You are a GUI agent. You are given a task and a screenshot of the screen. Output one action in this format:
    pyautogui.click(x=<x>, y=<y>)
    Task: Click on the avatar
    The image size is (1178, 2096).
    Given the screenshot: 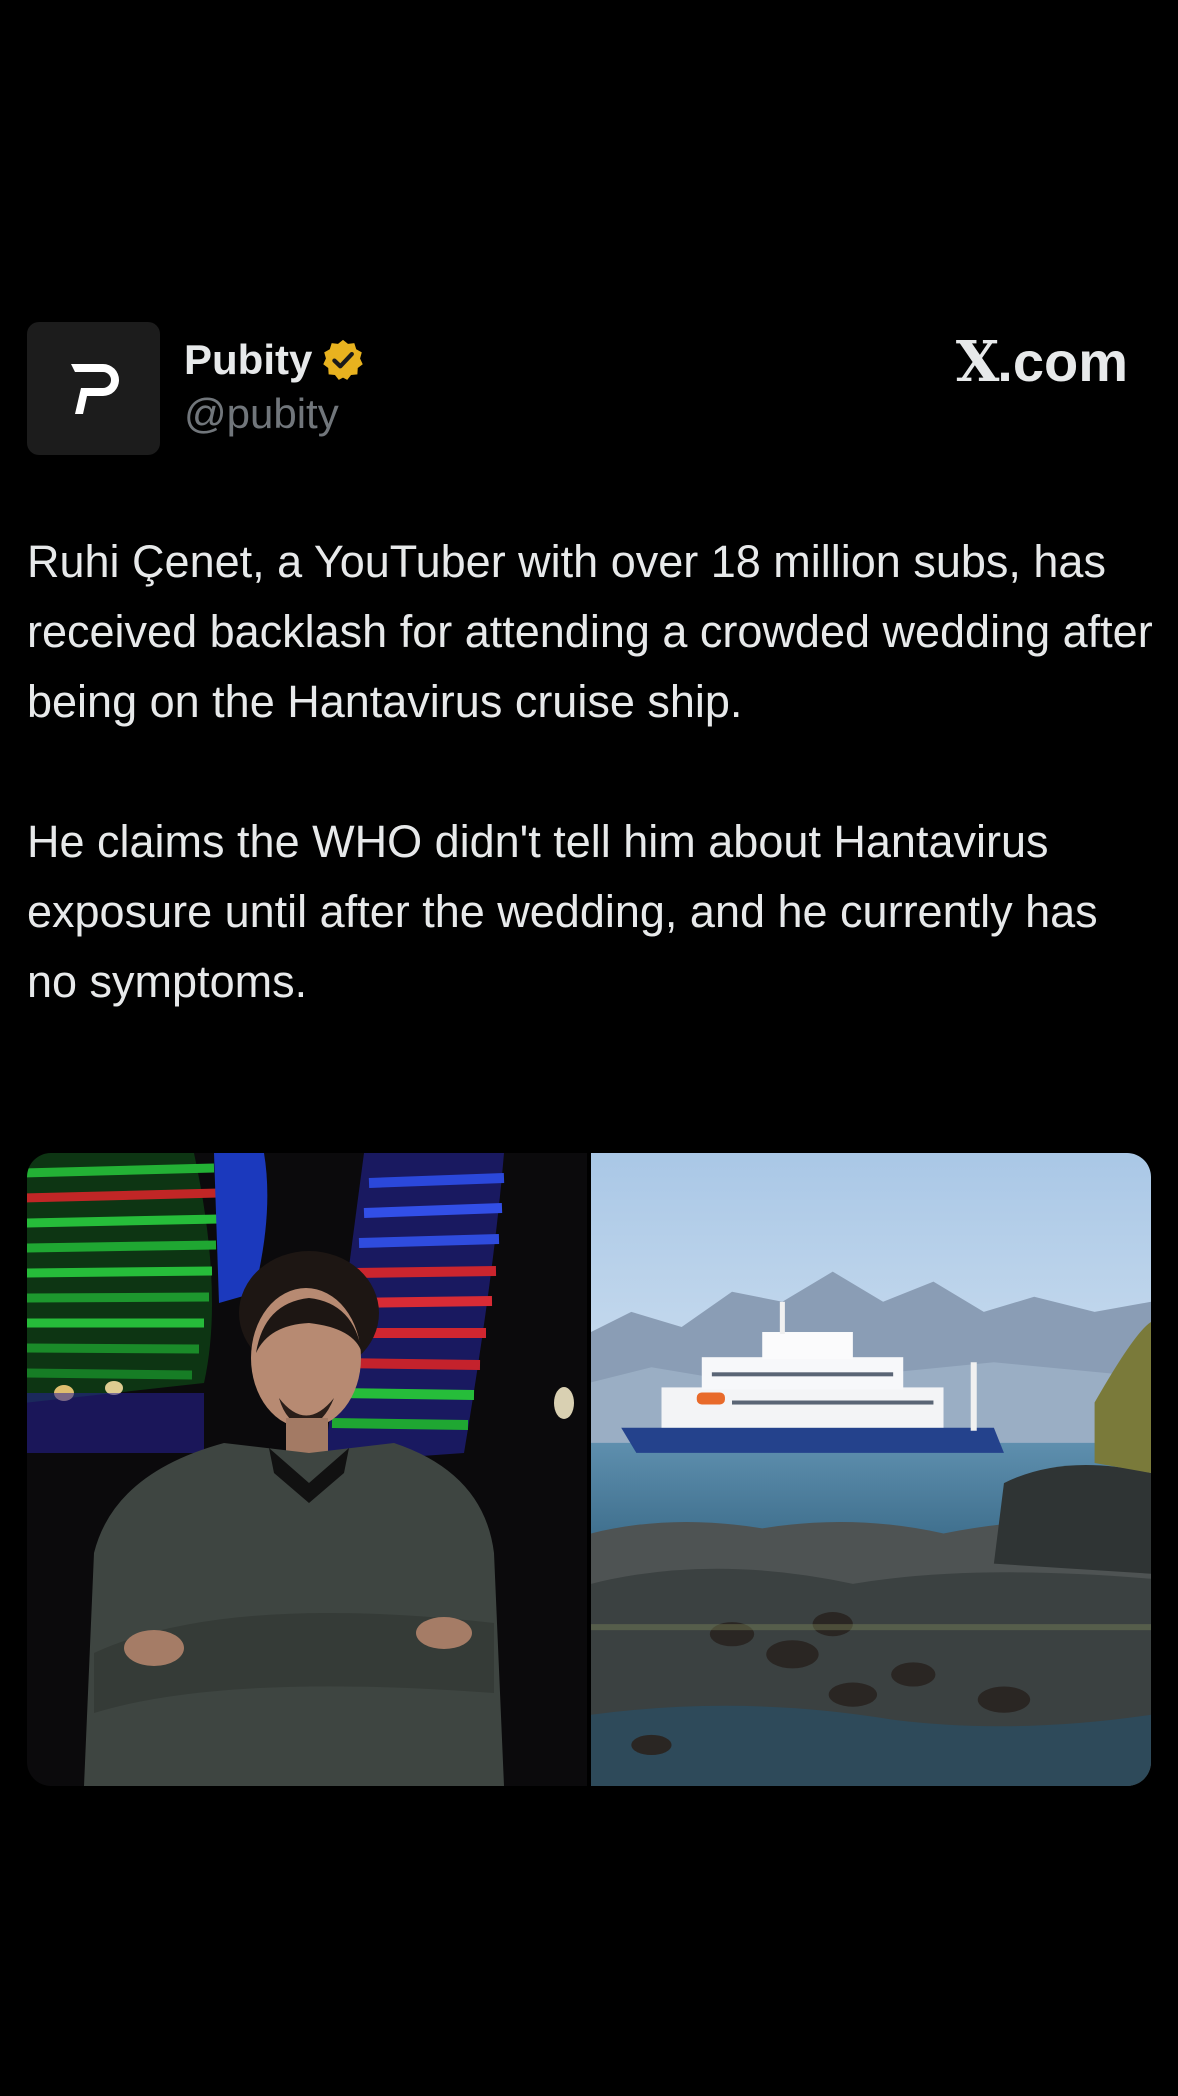 What is the action you would take?
    pyautogui.click(x=93, y=388)
    